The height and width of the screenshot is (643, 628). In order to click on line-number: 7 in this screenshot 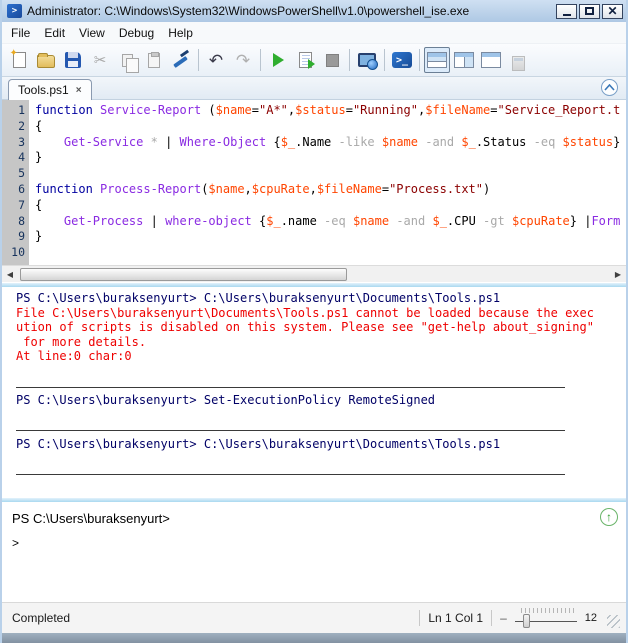, I will do `click(21, 204)`.